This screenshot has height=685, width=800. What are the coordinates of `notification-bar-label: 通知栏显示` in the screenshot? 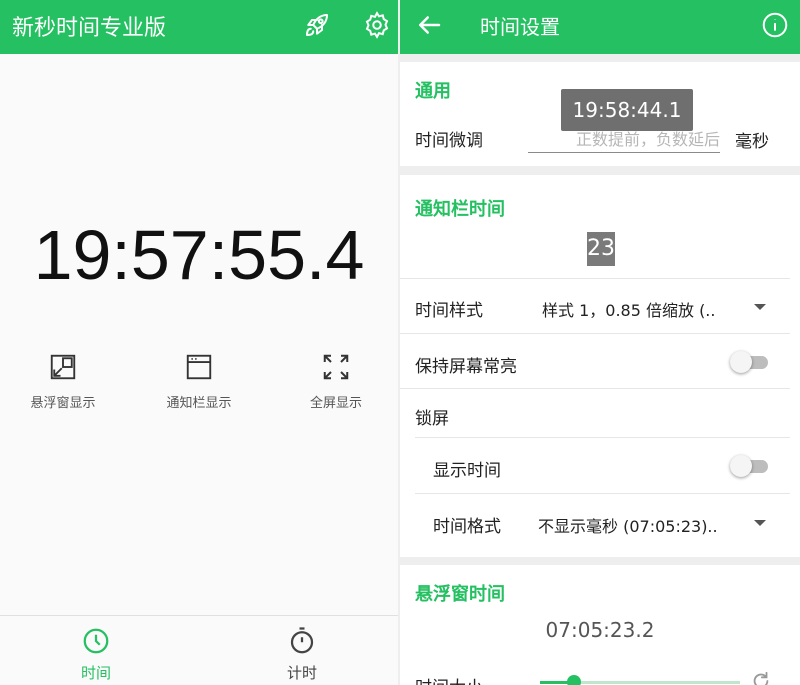 It's located at (199, 403).